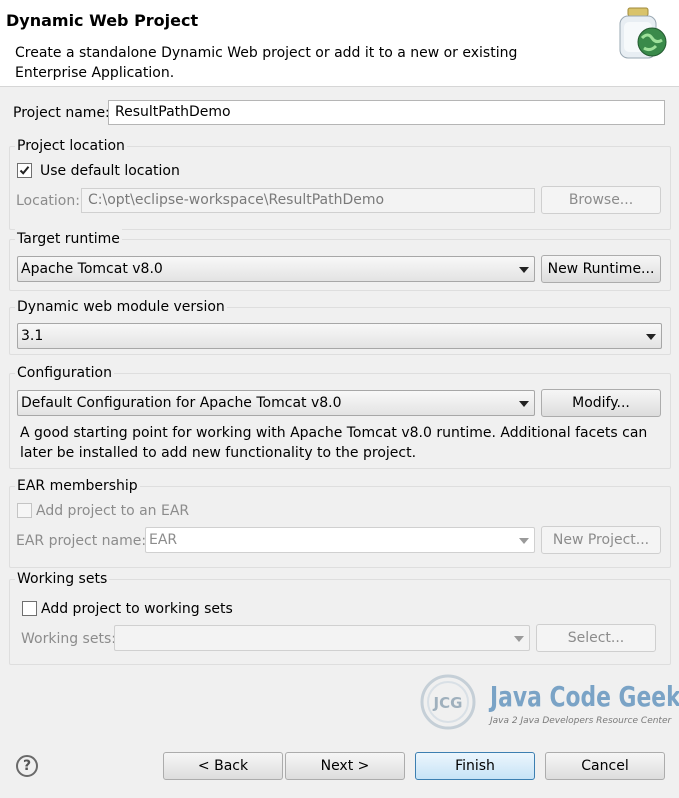 Image resolution: width=679 pixels, height=798 pixels. Describe the element at coordinates (475, 766) in the screenshot. I see `finish-button: Finish` at that location.